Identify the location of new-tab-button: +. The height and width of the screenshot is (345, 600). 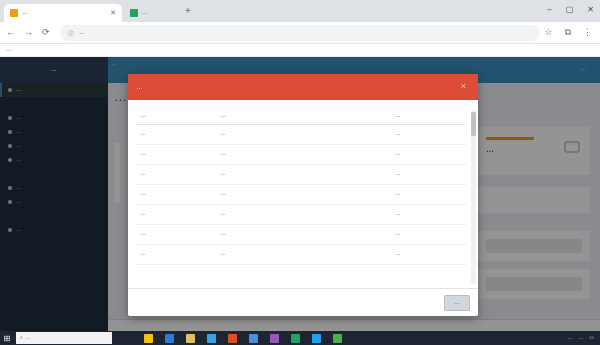
(188, 11).